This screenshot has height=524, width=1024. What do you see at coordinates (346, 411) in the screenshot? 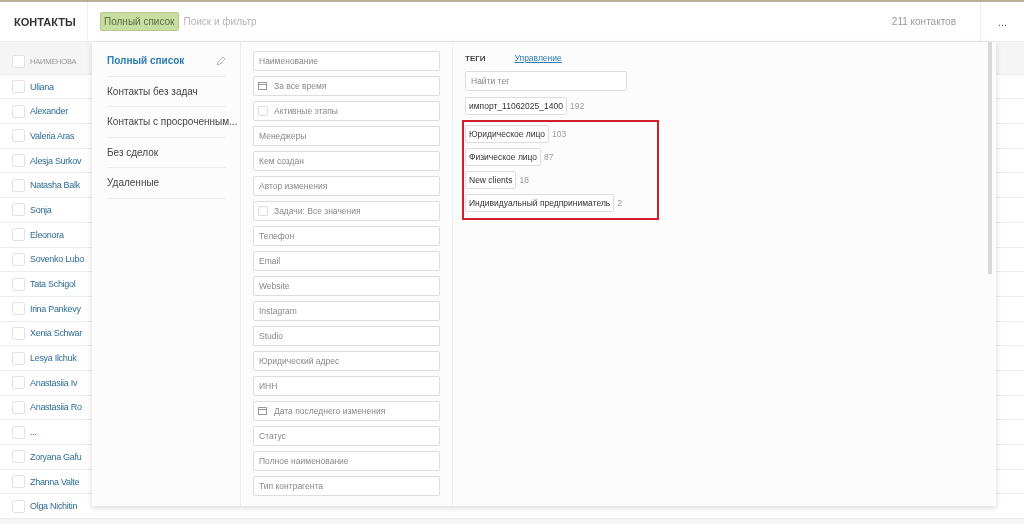
I see `filter-field: Дата последнего изменения` at bounding box center [346, 411].